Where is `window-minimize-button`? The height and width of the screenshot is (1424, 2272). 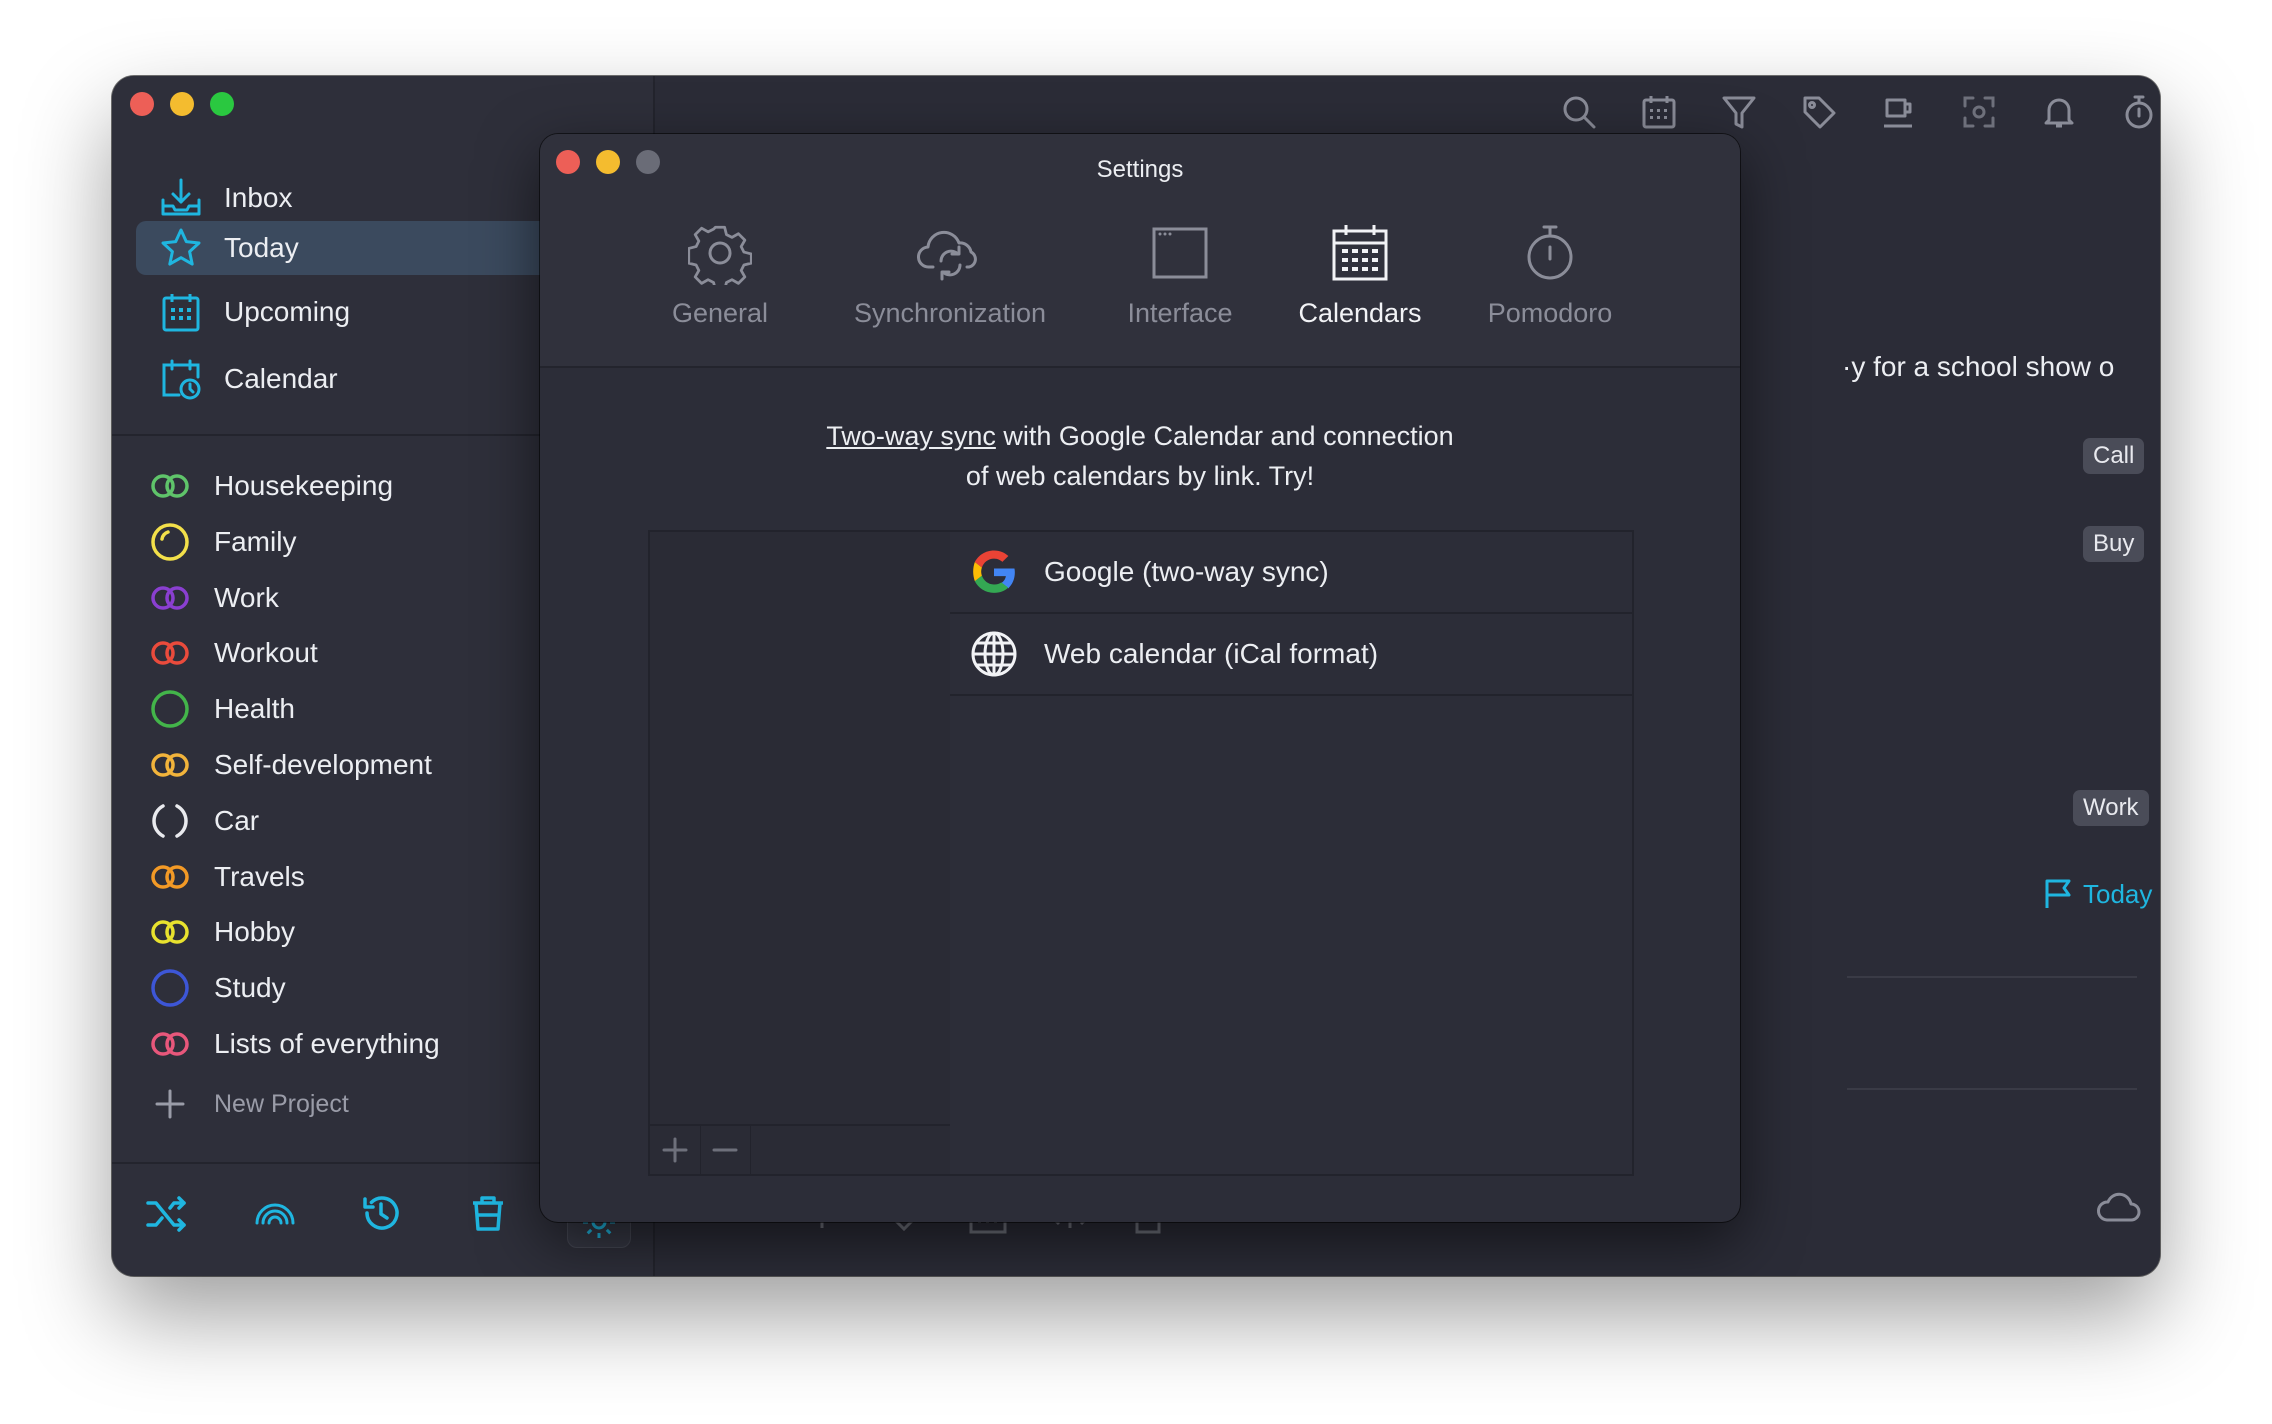 window-minimize-button is located at coordinates (182, 104).